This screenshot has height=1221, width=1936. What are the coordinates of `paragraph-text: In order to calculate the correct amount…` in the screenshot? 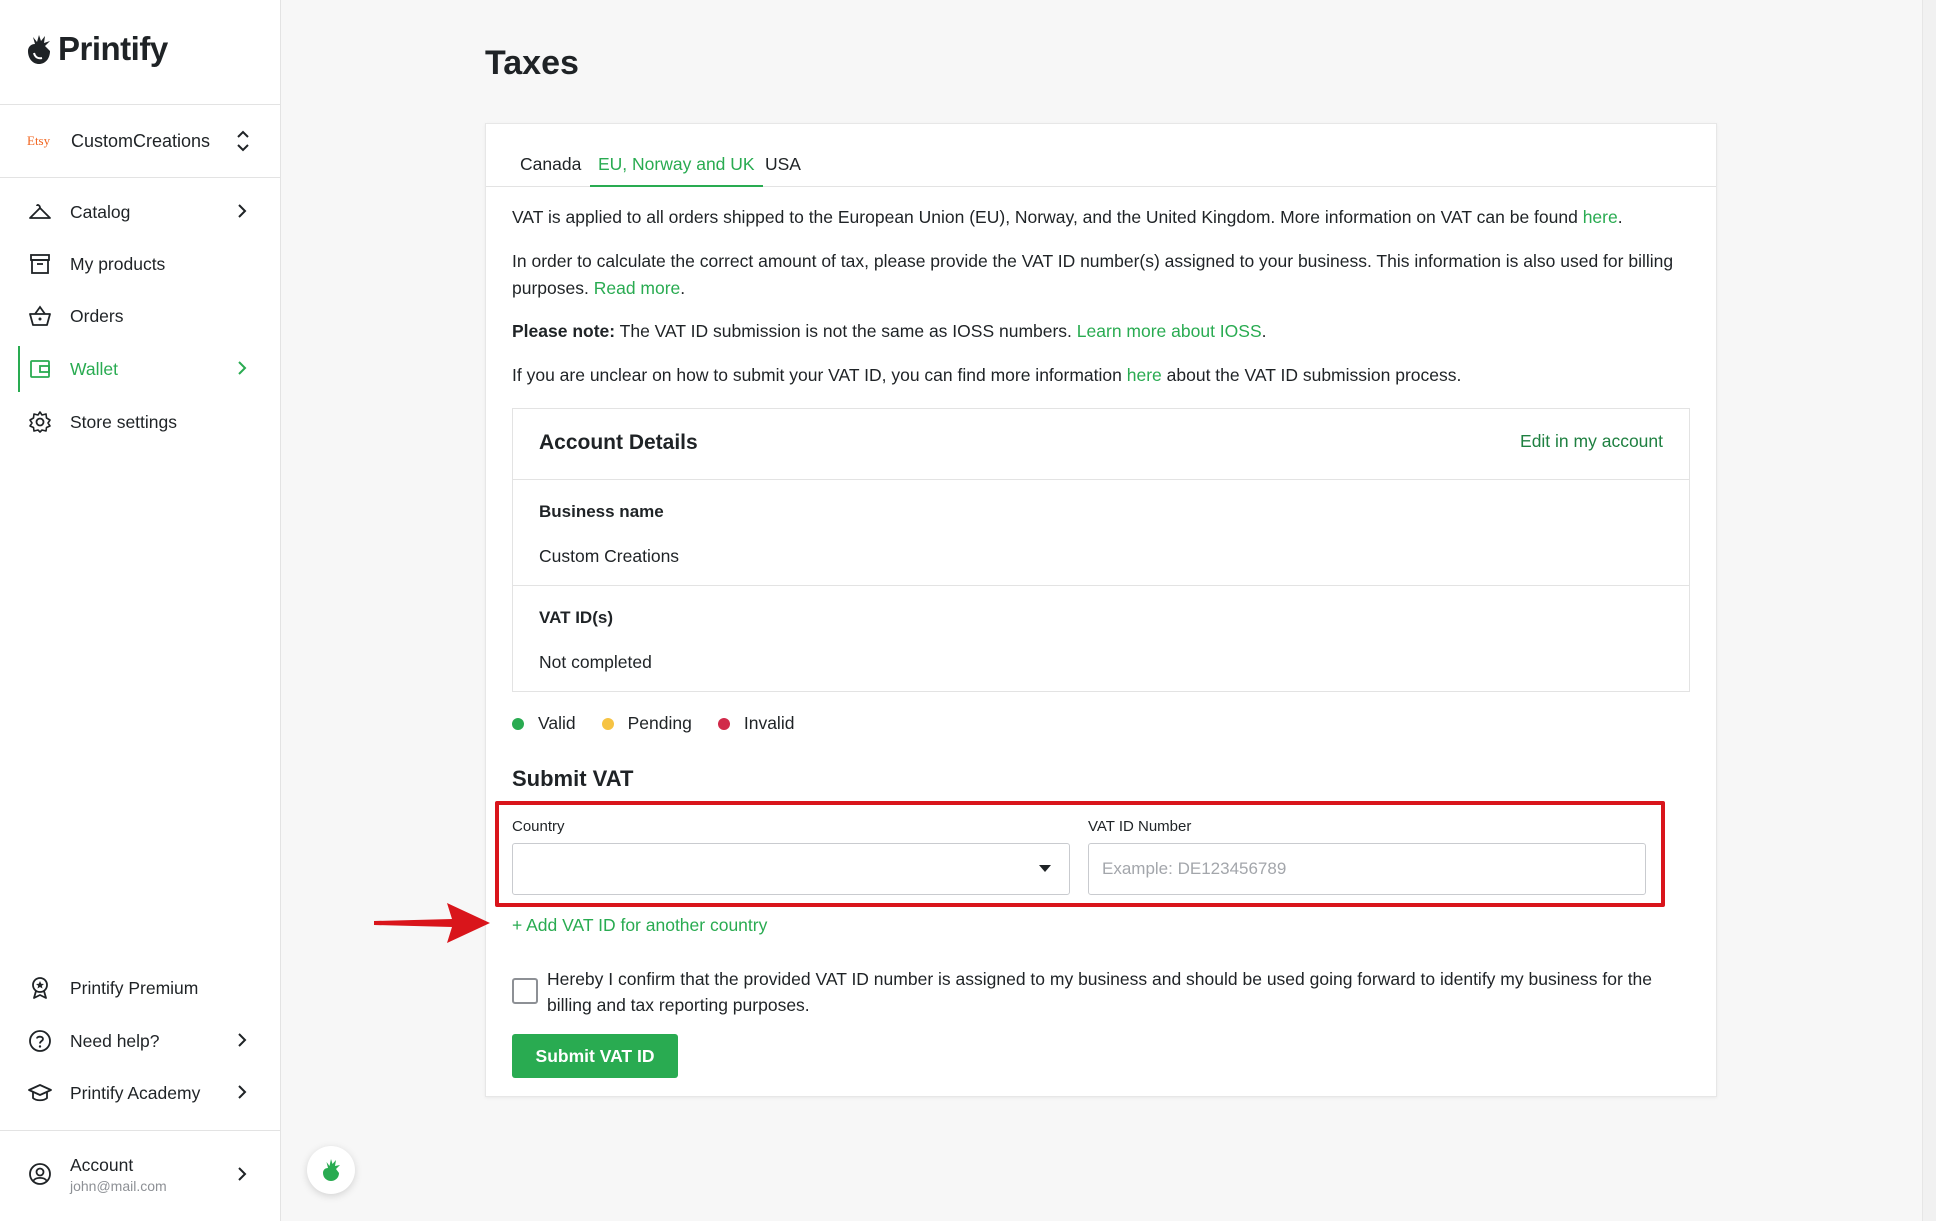 It's located at (1093, 274).